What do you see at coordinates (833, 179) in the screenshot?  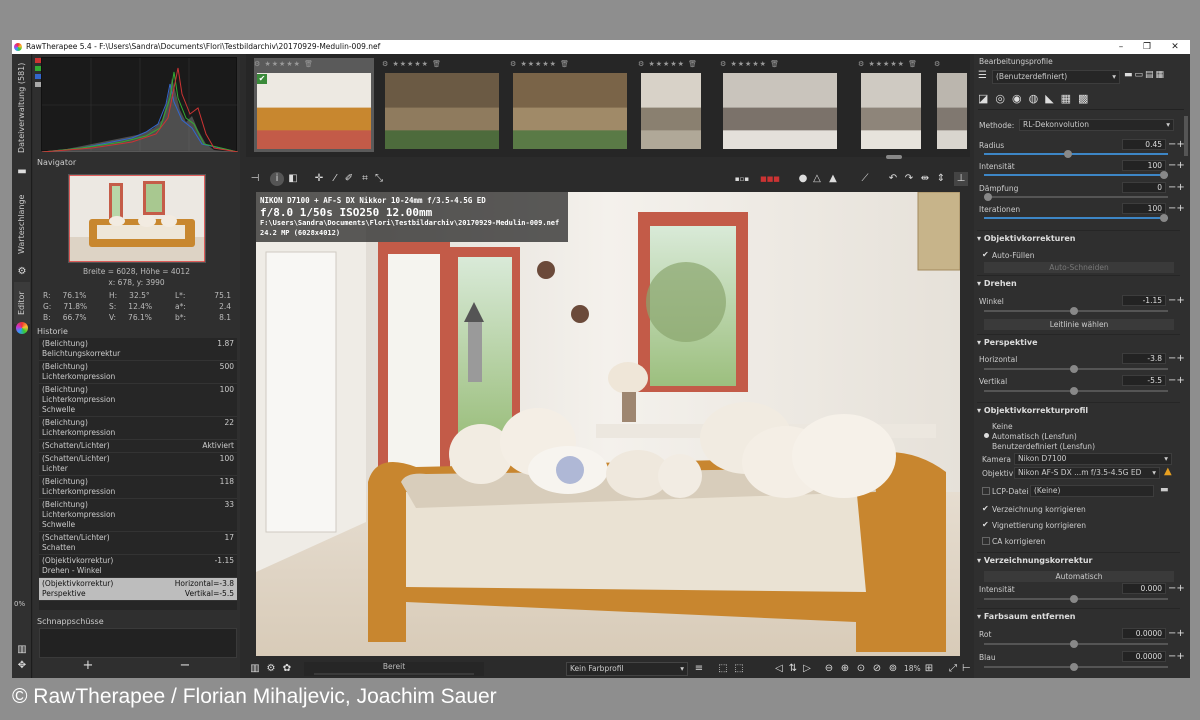 I see `highlight-clip-warning-icon: ▲` at bounding box center [833, 179].